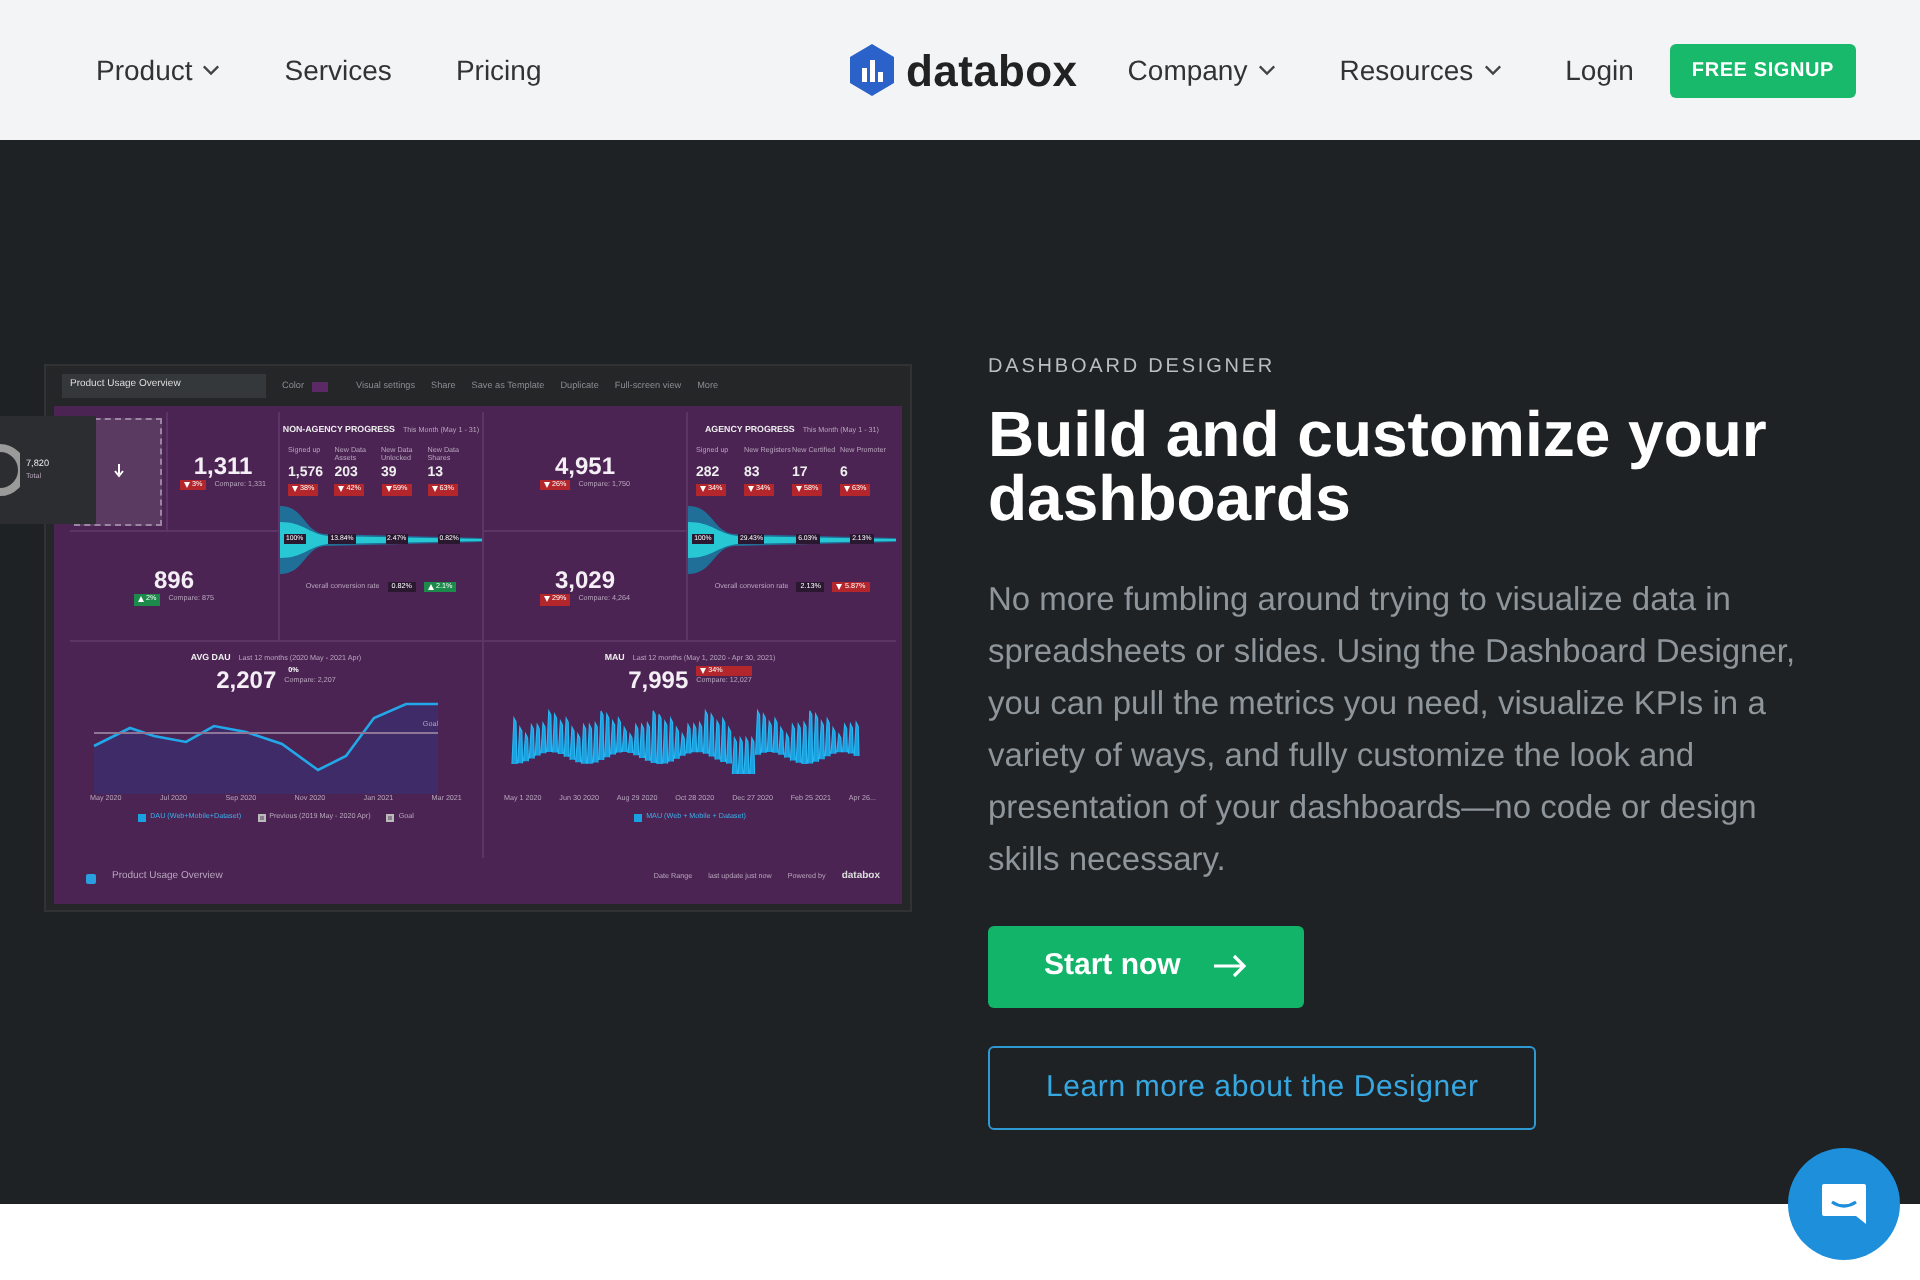 This screenshot has height=1280, width=1920. What do you see at coordinates (585, 580) in the screenshot?
I see `metric-value: 3,029` at bounding box center [585, 580].